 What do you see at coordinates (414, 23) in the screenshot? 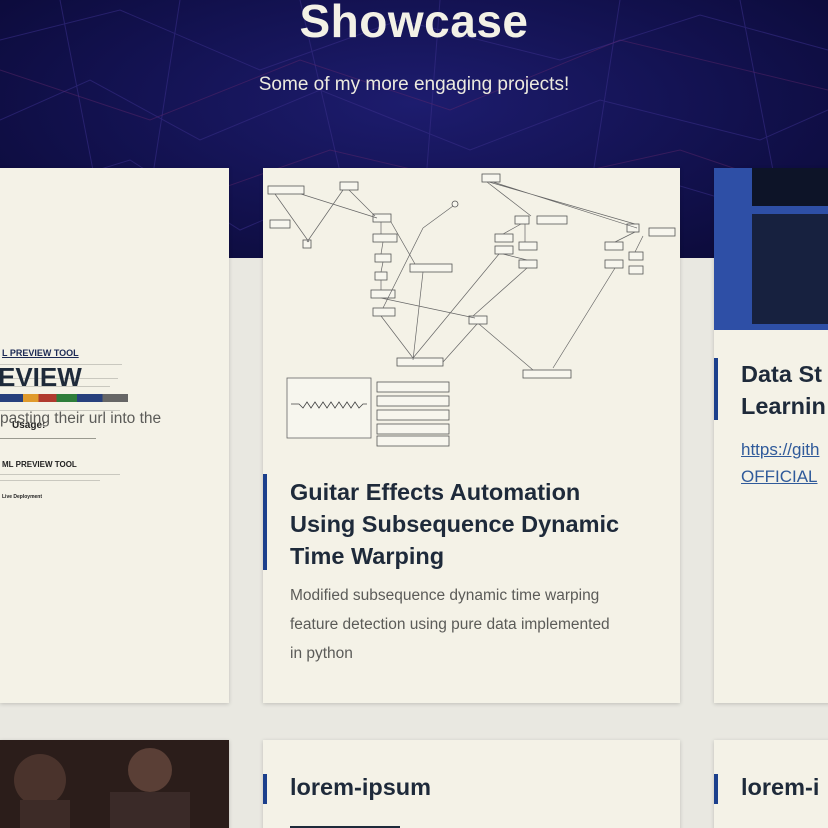
I see `page-title: Showcase` at bounding box center [414, 23].